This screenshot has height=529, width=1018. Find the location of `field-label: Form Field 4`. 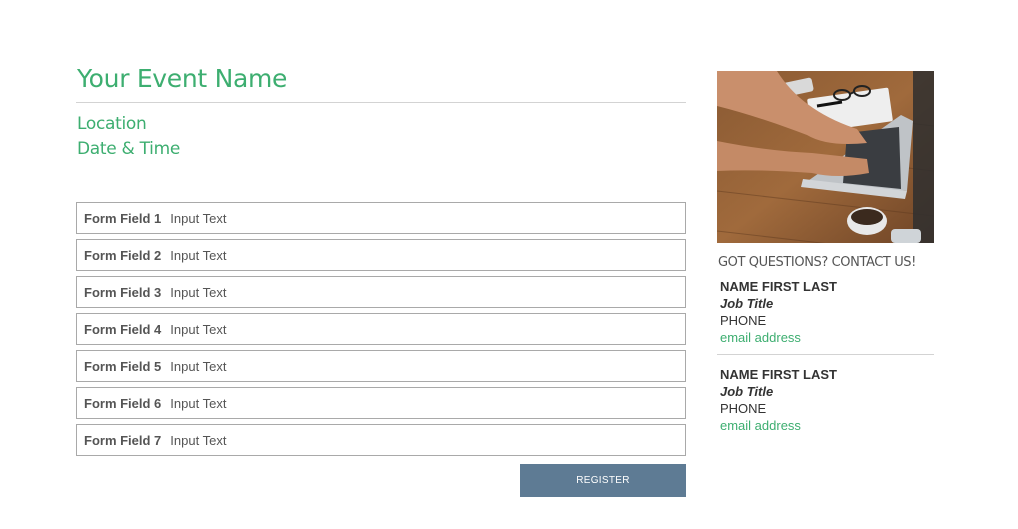

field-label: Form Field 4 is located at coordinates (123, 329).